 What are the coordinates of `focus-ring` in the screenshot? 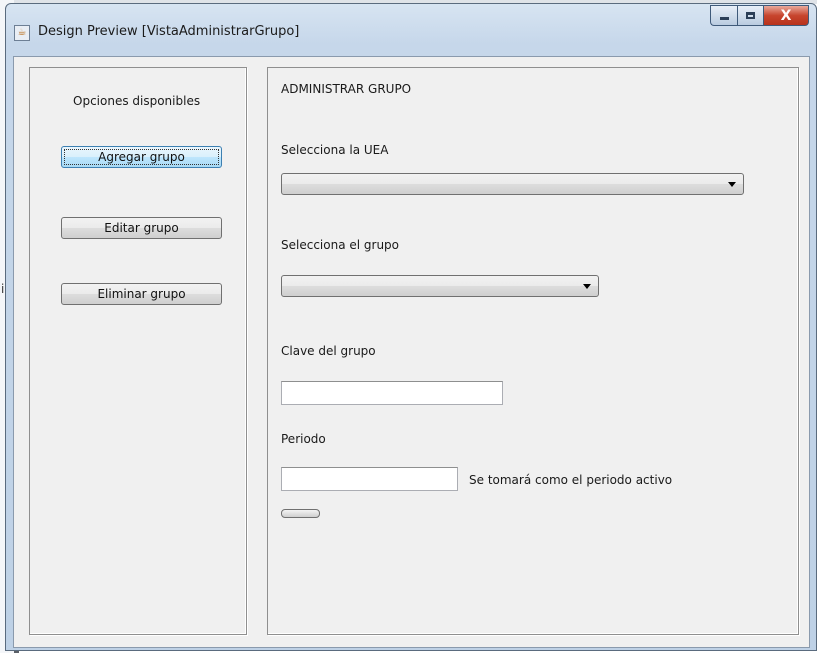 It's located at (141, 157).